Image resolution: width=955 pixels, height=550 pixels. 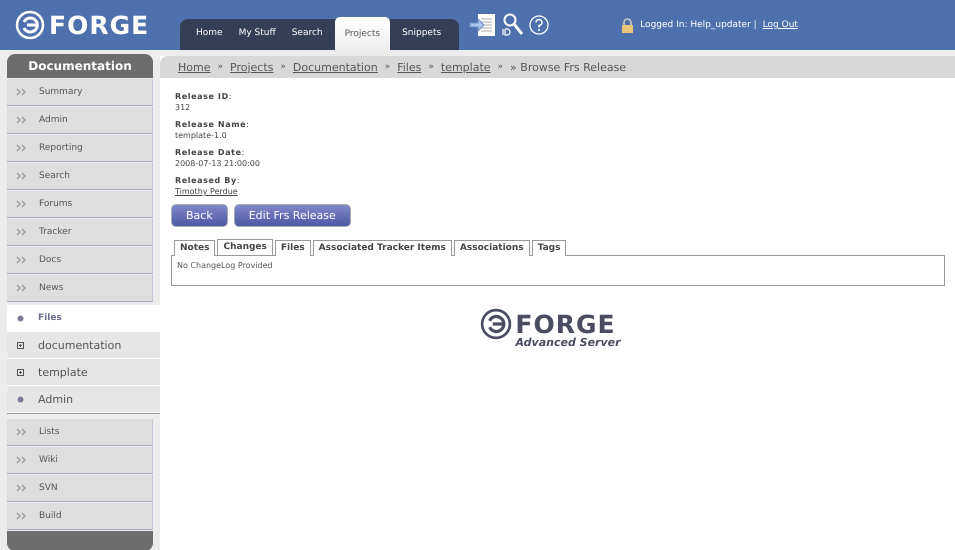 I want to click on nav-tab: Projects, so click(x=362, y=33).